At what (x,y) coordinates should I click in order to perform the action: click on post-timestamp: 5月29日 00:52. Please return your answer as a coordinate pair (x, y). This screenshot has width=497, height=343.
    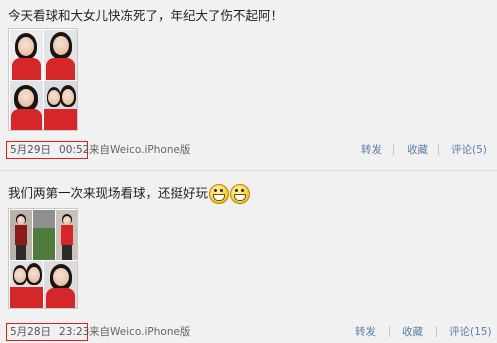
    Looking at the image, I should click on (48, 150).